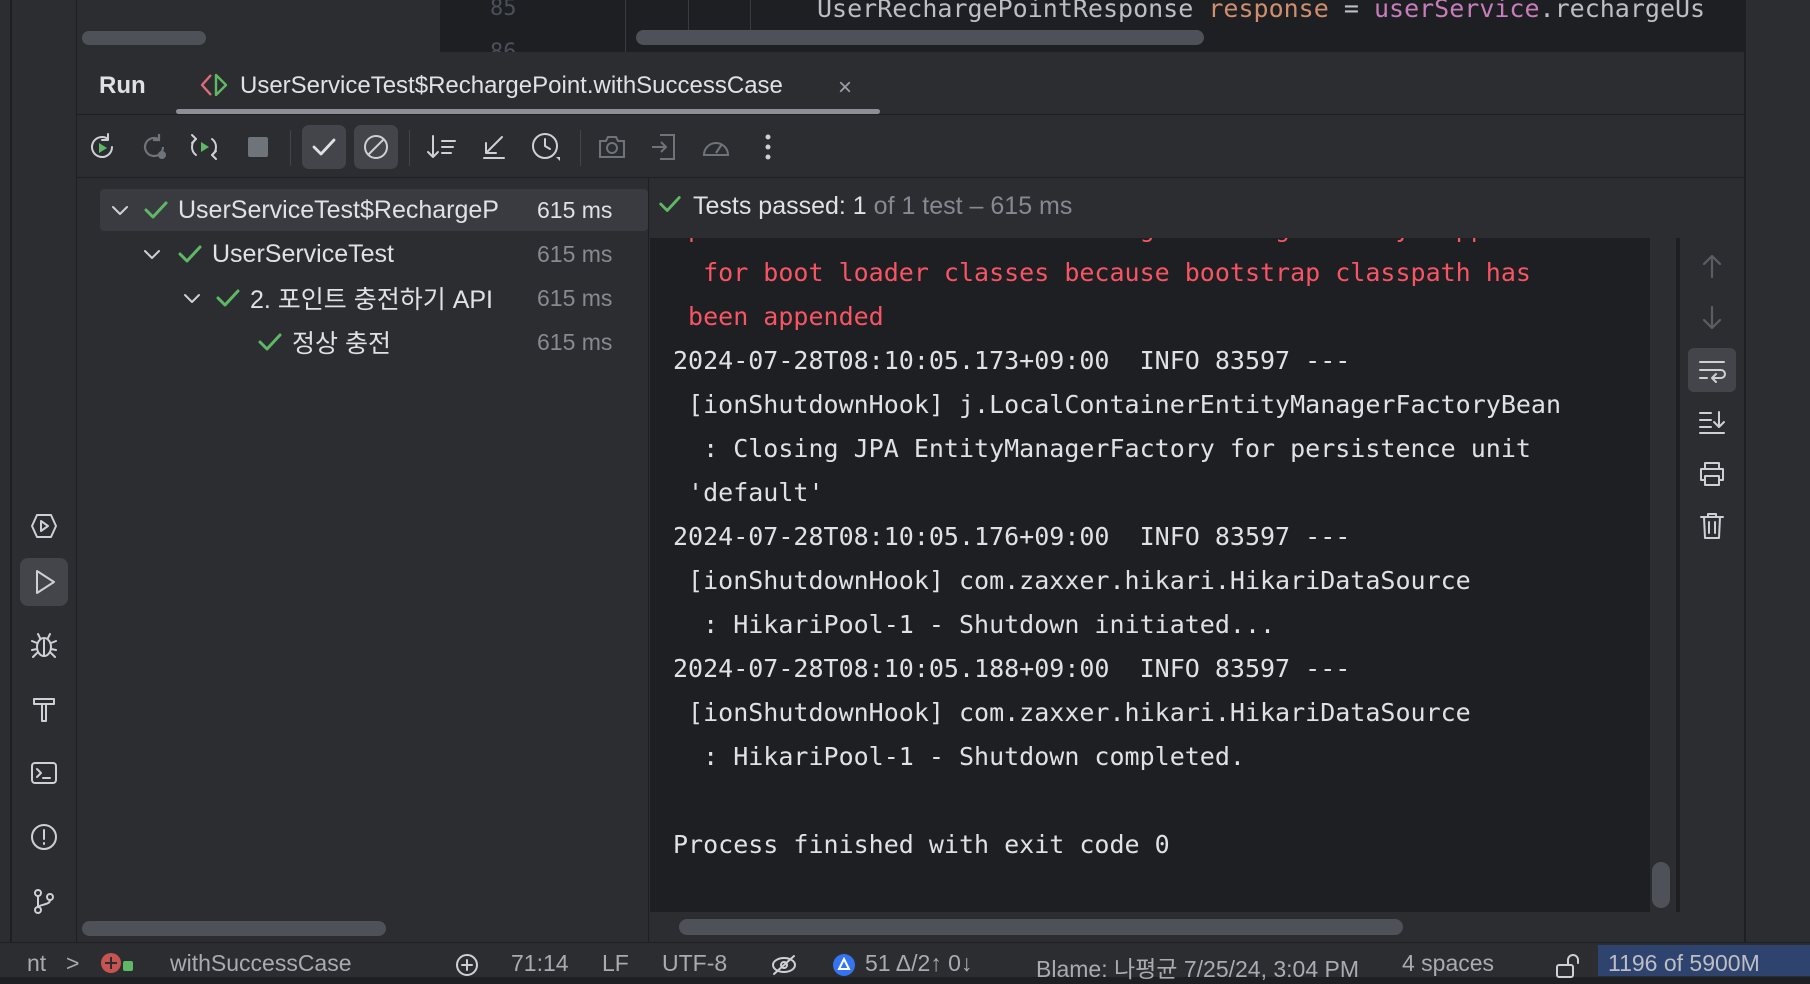 This screenshot has width=1810, height=984. I want to click on close-tab-icon: ×, so click(845, 88).